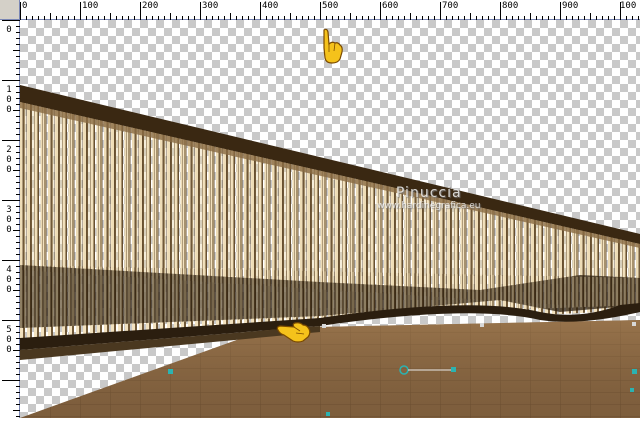 Image resolution: width=640 pixels, height=422 pixels. I want to click on ruler-label-400: 400, so click(270, 6).